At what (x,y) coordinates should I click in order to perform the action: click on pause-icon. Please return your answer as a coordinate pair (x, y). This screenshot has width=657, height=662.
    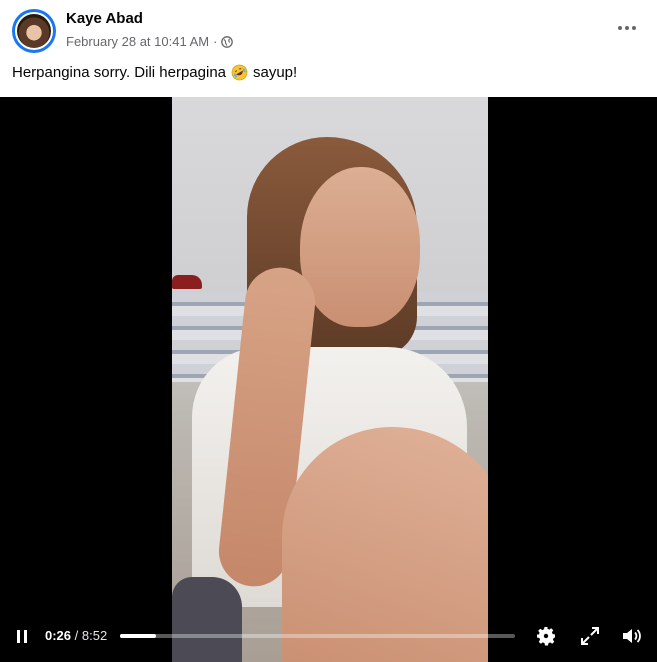
    Looking at the image, I should click on (22, 637).